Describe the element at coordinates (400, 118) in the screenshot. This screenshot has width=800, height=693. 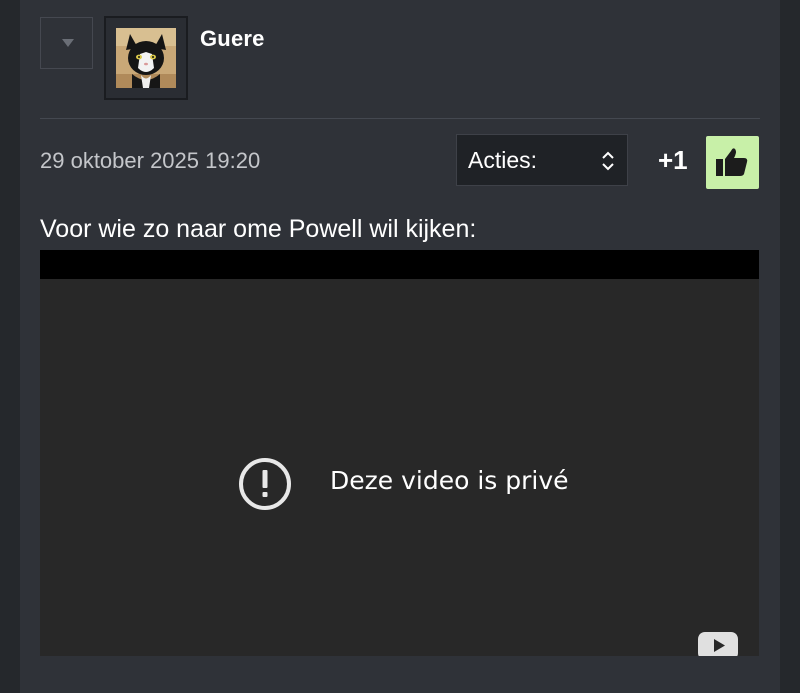
I see `divider` at that location.